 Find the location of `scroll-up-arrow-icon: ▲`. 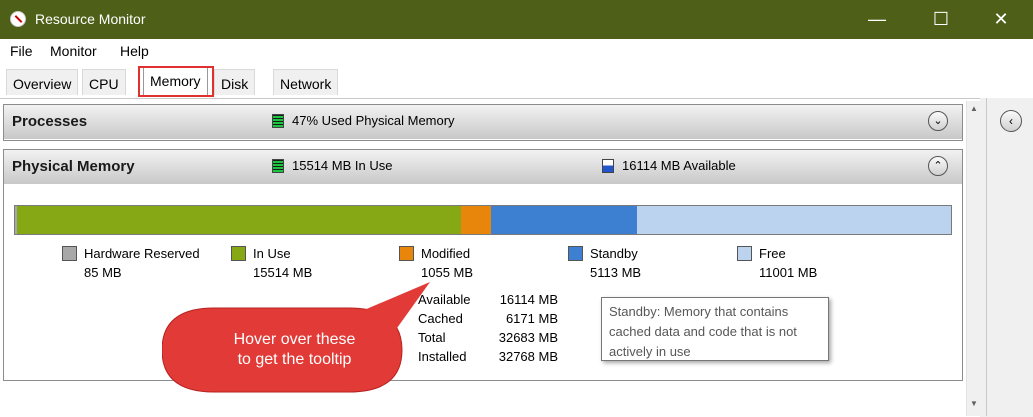

scroll-up-arrow-icon: ▲ is located at coordinates (974, 108).